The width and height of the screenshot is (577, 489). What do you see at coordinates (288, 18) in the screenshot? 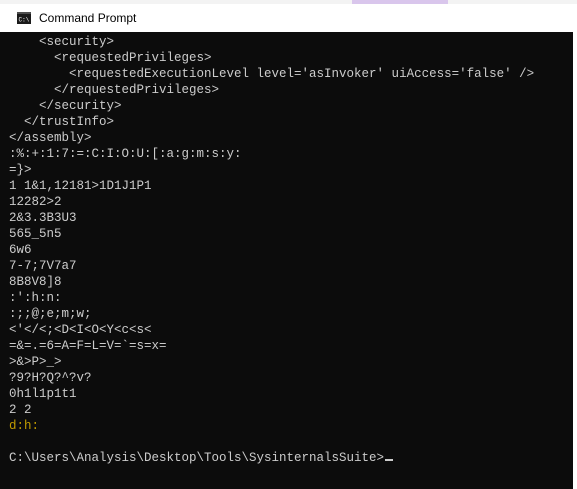
I see `title-bar: C:\ Command Prompt` at bounding box center [288, 18].